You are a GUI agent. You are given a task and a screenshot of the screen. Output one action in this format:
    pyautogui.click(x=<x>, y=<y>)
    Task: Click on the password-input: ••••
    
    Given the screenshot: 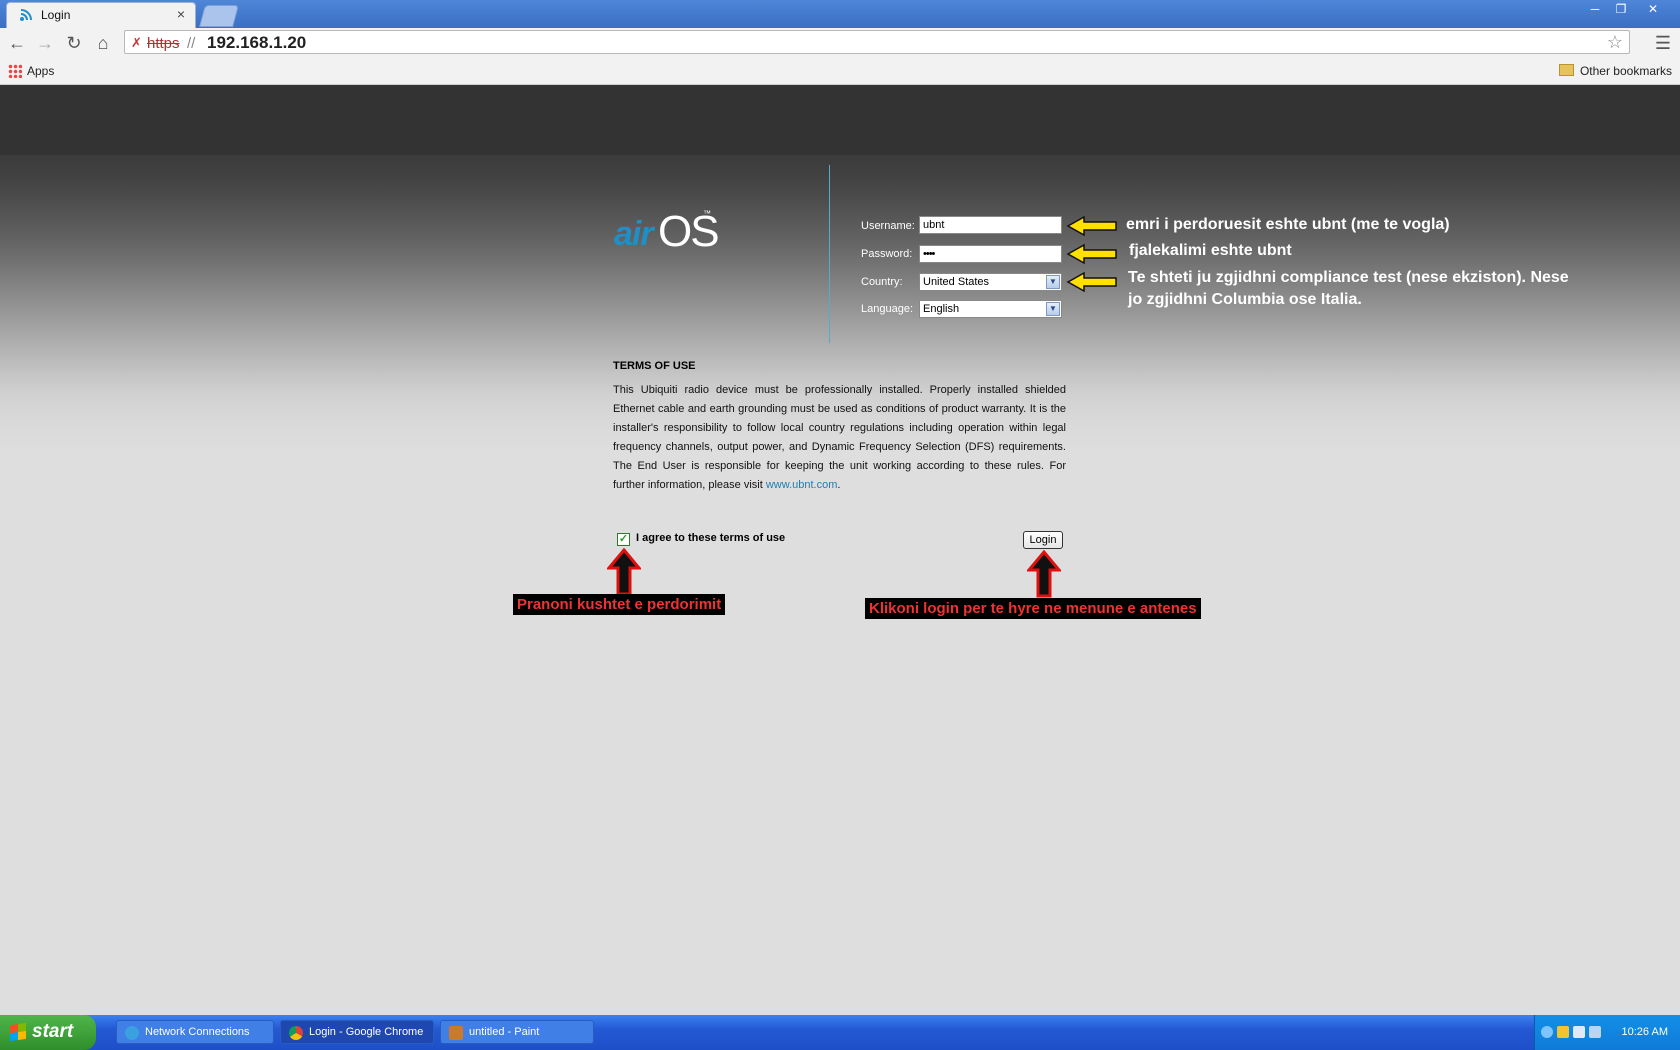 What is the action you would take?
    pyautogui.click(x=990, y=254)
    